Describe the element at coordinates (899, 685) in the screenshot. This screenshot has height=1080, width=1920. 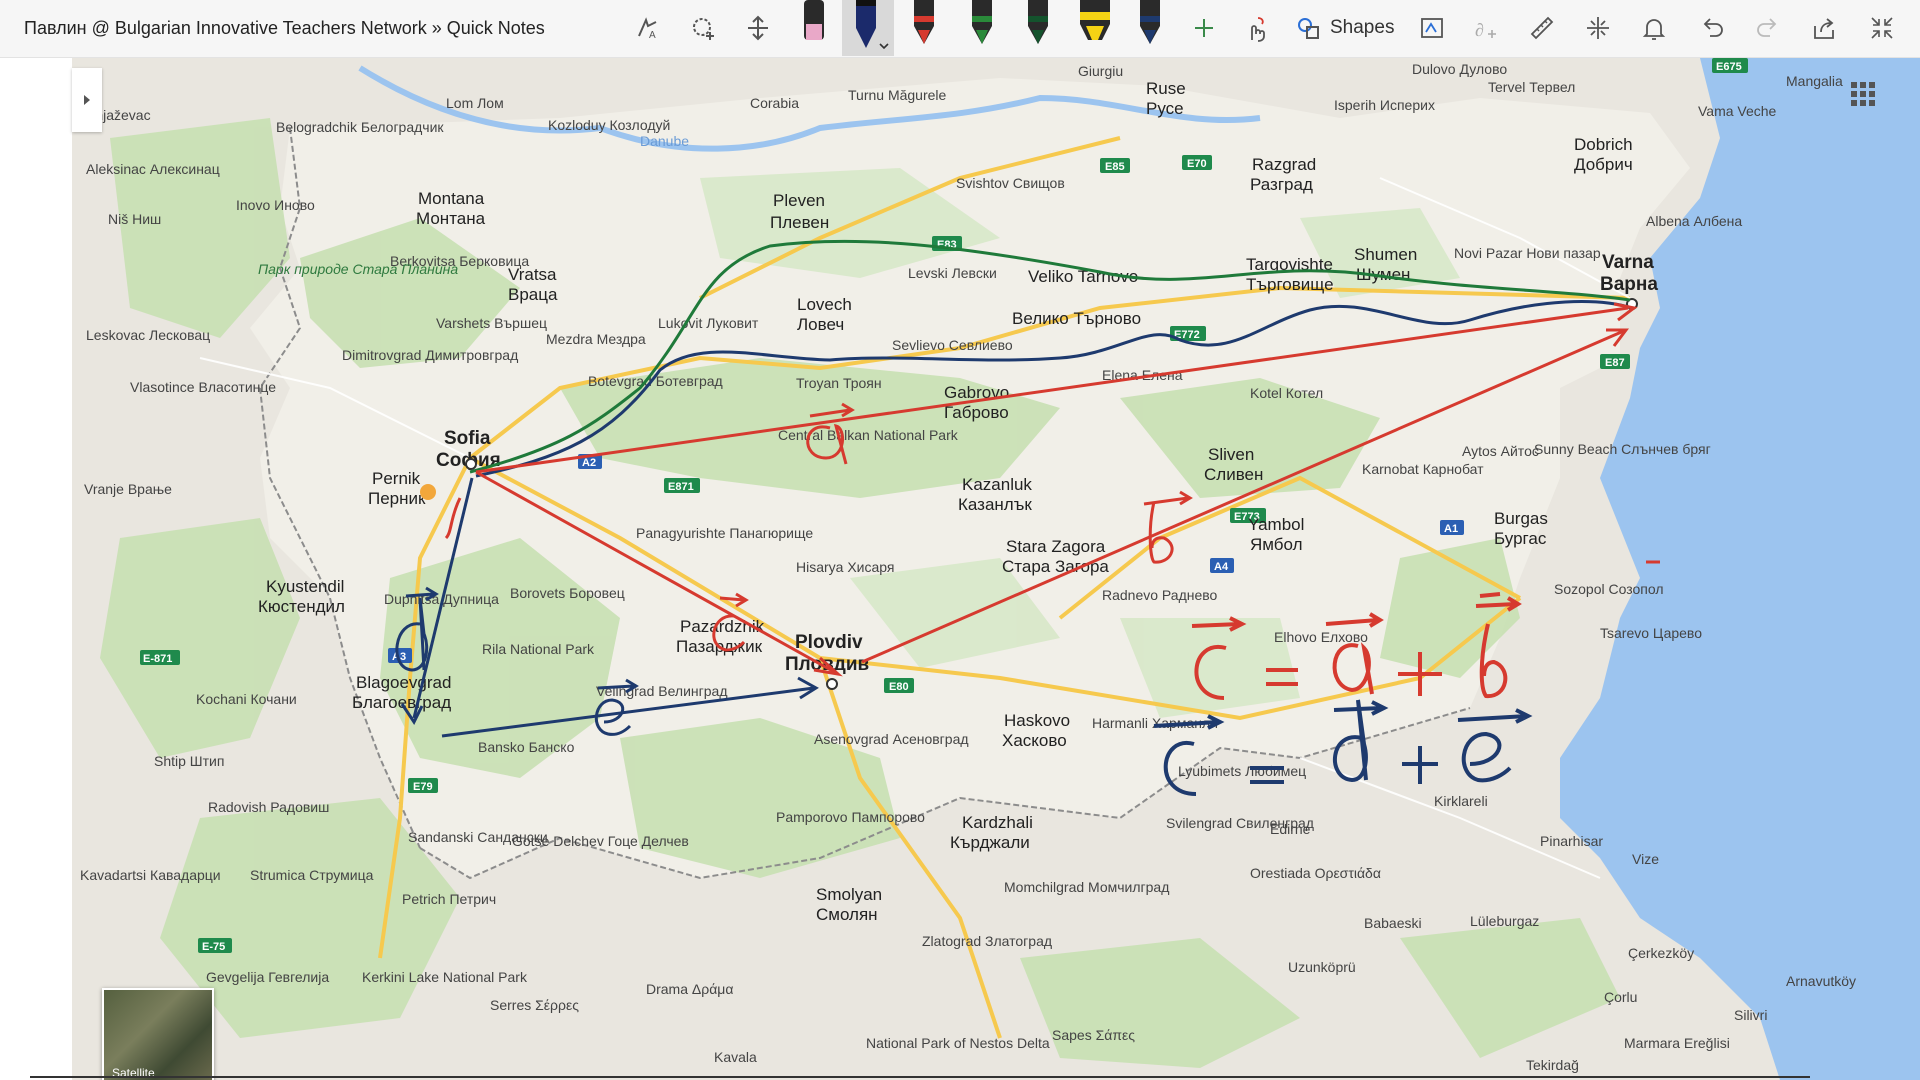
I see `road-badge-e80: E80` at that location.